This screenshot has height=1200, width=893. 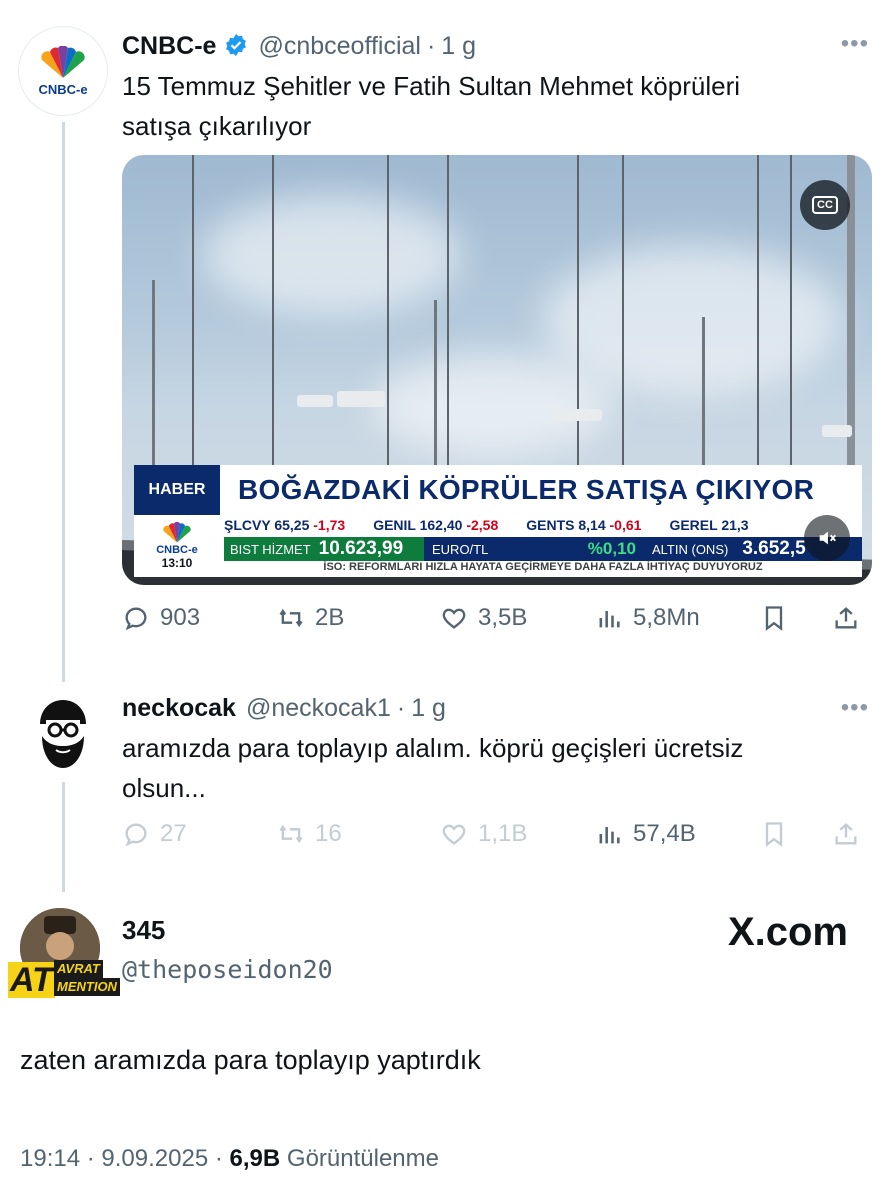 I want to click on quote-footer: 19:14 · 9.09.2025 · 6,9B Görüntülenme, so click(x=229, y=1159).